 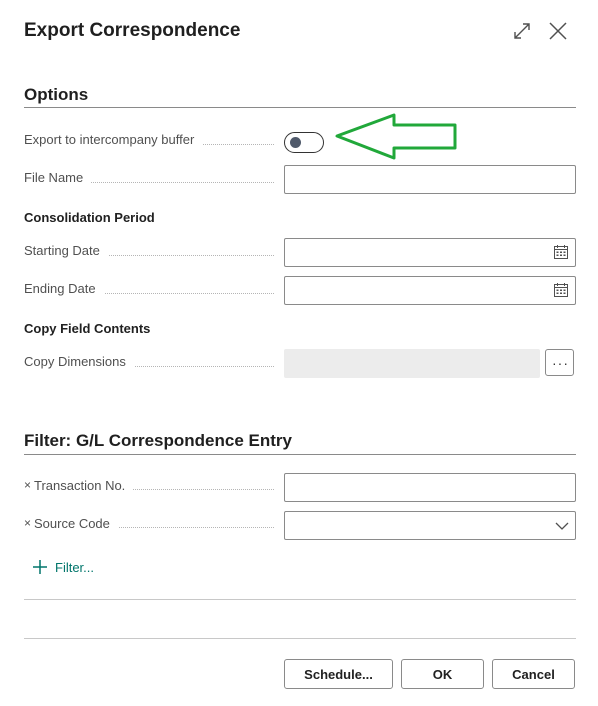 I want to click on copy-dimensions-label: Copy Dimensions, so click(x=149, y=364).